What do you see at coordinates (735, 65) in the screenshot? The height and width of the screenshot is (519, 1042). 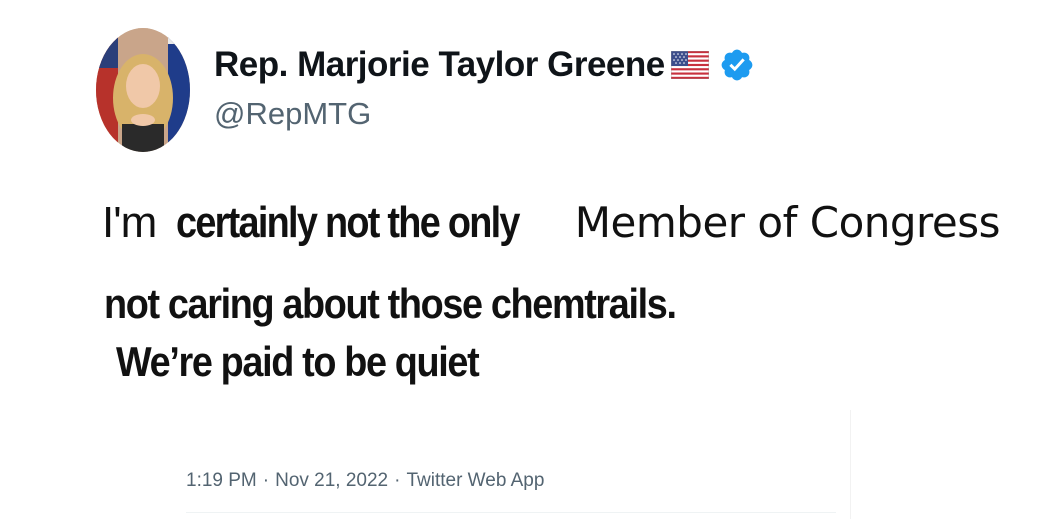 I see `verified-badge-icon` at bounding box center [735, 65].